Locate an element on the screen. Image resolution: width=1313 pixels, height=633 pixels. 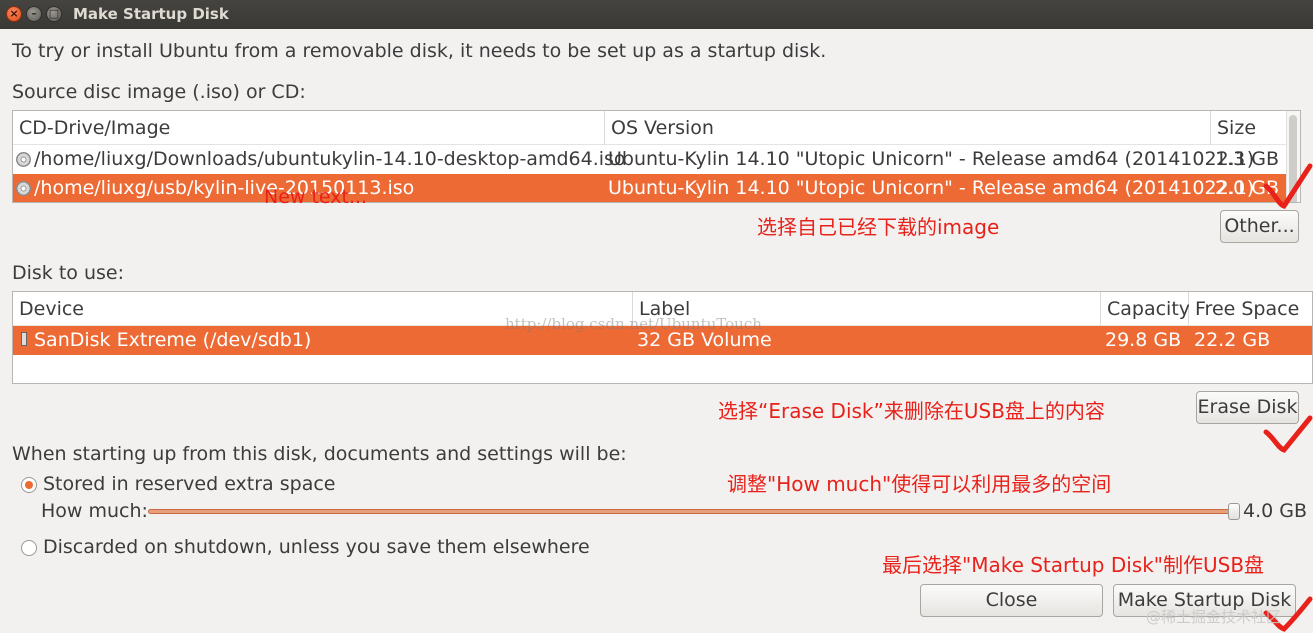
column-header-capacity: Capacity is located at coordinates (1145, 309).